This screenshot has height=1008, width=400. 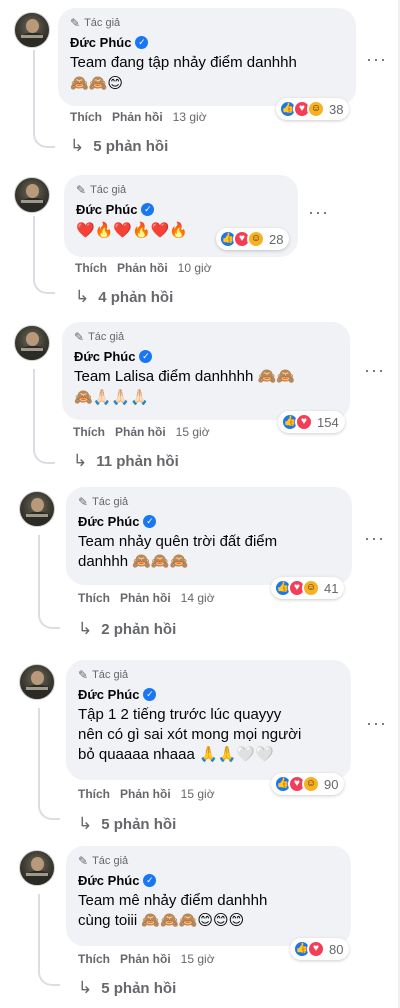 I want to click on reaction-summary: 👍 ♥ 80, so click(x=320, y=949).